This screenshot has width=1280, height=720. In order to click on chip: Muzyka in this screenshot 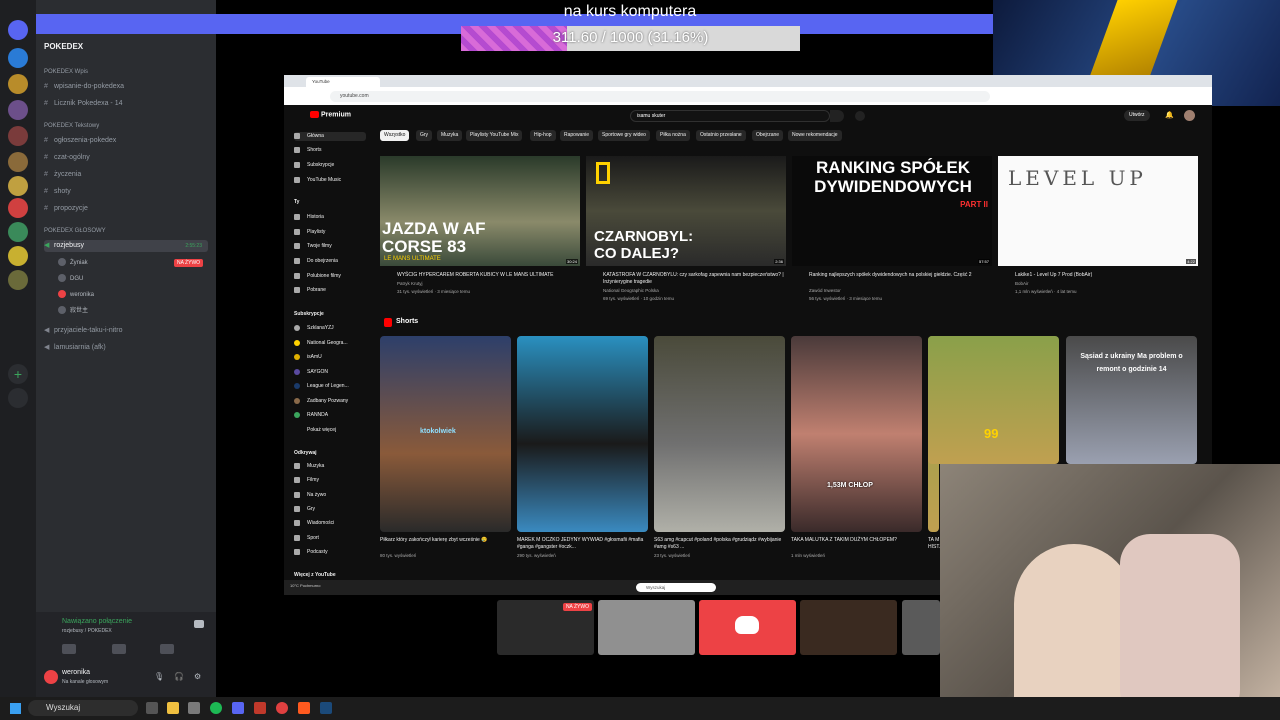, I will do `click(450, 135)`.